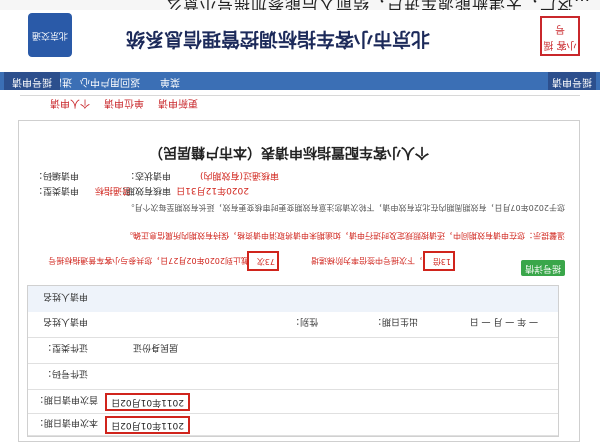 The image size is (600, 442). I want to click on logo-text: 北京交通, so click(50, 35).